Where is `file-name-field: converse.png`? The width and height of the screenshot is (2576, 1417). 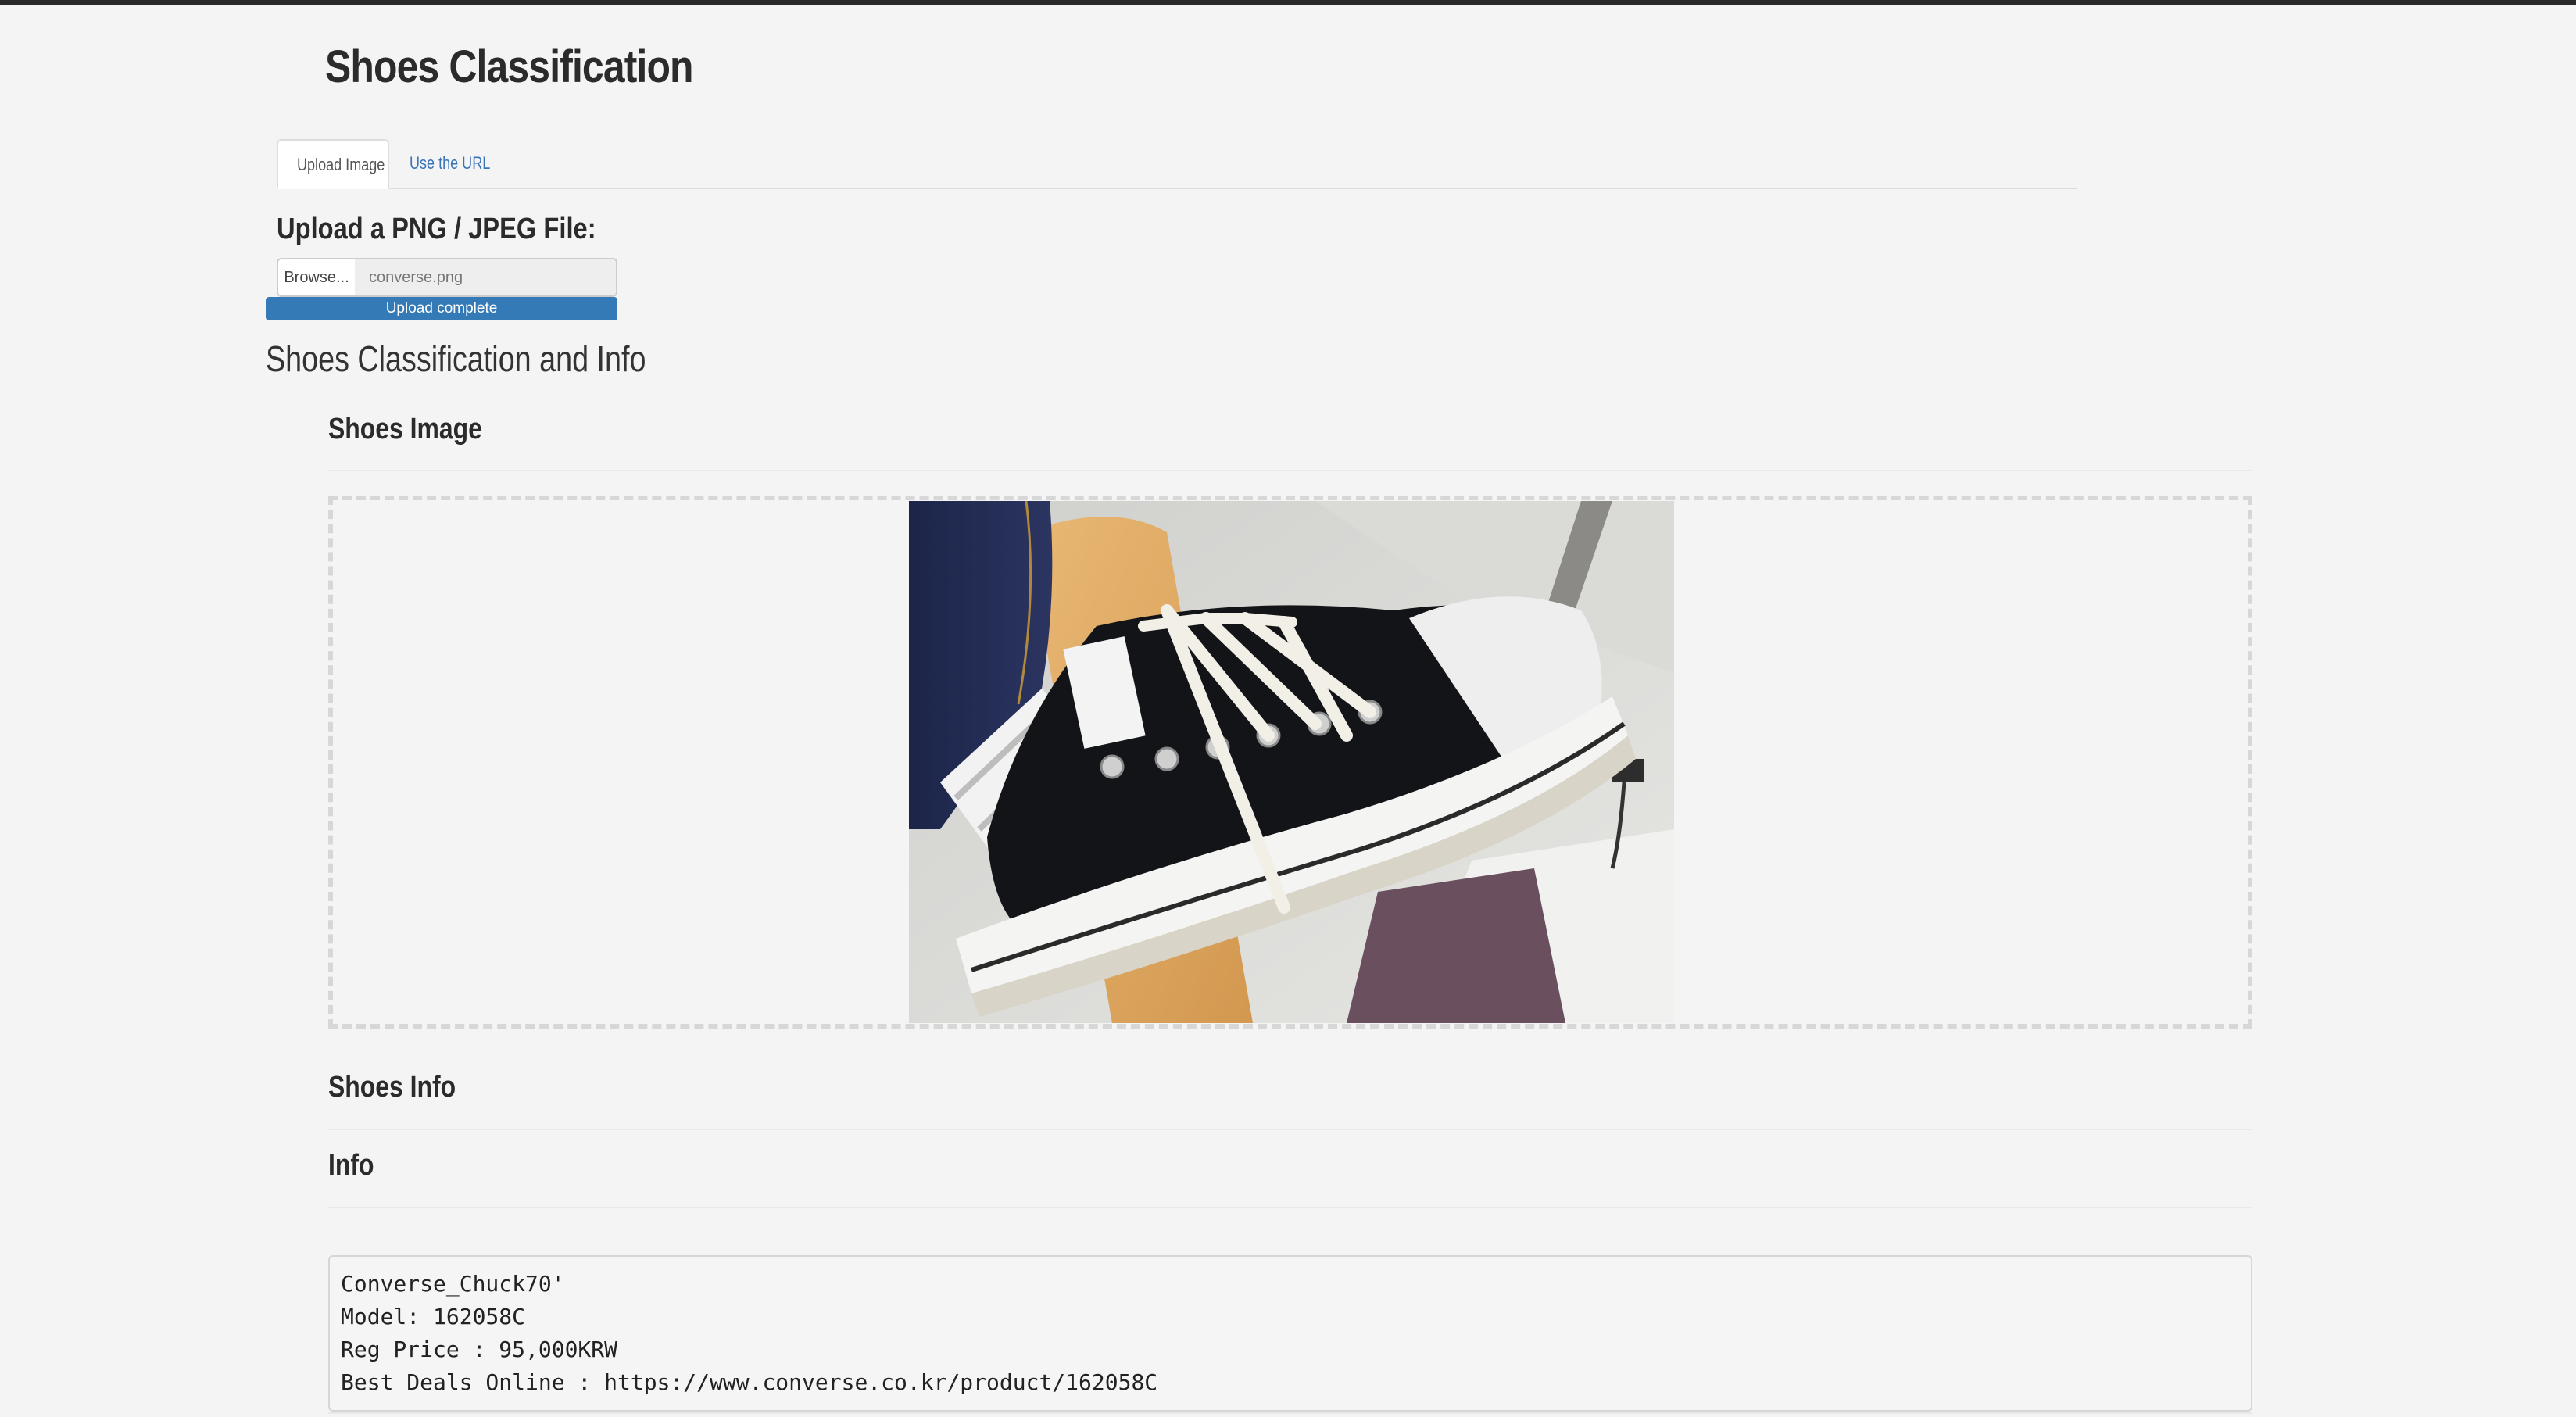 file-name-field: converse.png is located at coordinates (486, 277).